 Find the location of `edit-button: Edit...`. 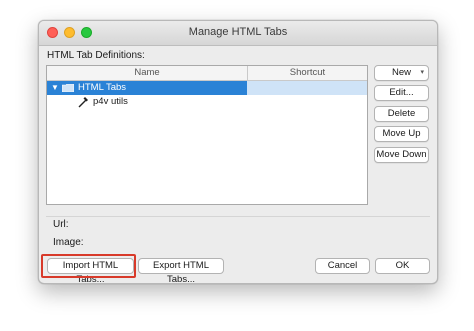

edit-button: Edit... is located at coordinates (401, 93).